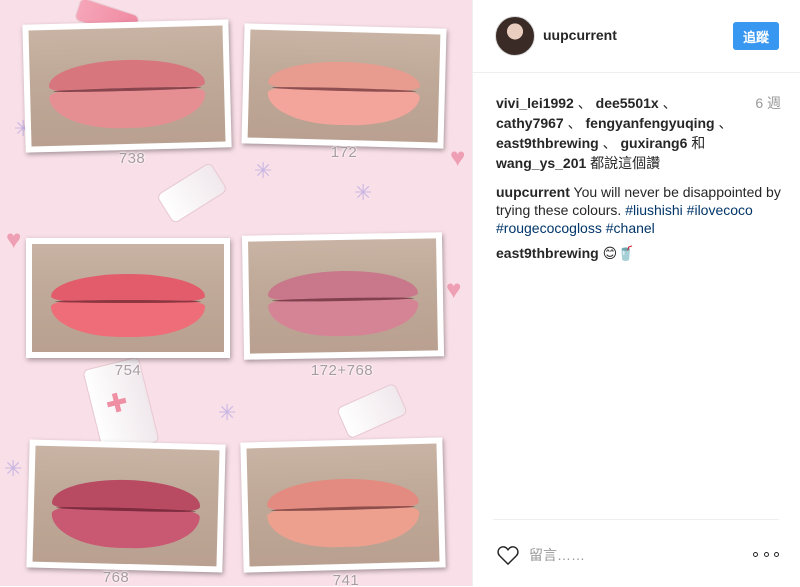 This screenshot has width=800, height=587. What do you see at coordinates (128, 370) in the screenshot?
I see `swatch-label: 754` at bounding box center [128, 370].